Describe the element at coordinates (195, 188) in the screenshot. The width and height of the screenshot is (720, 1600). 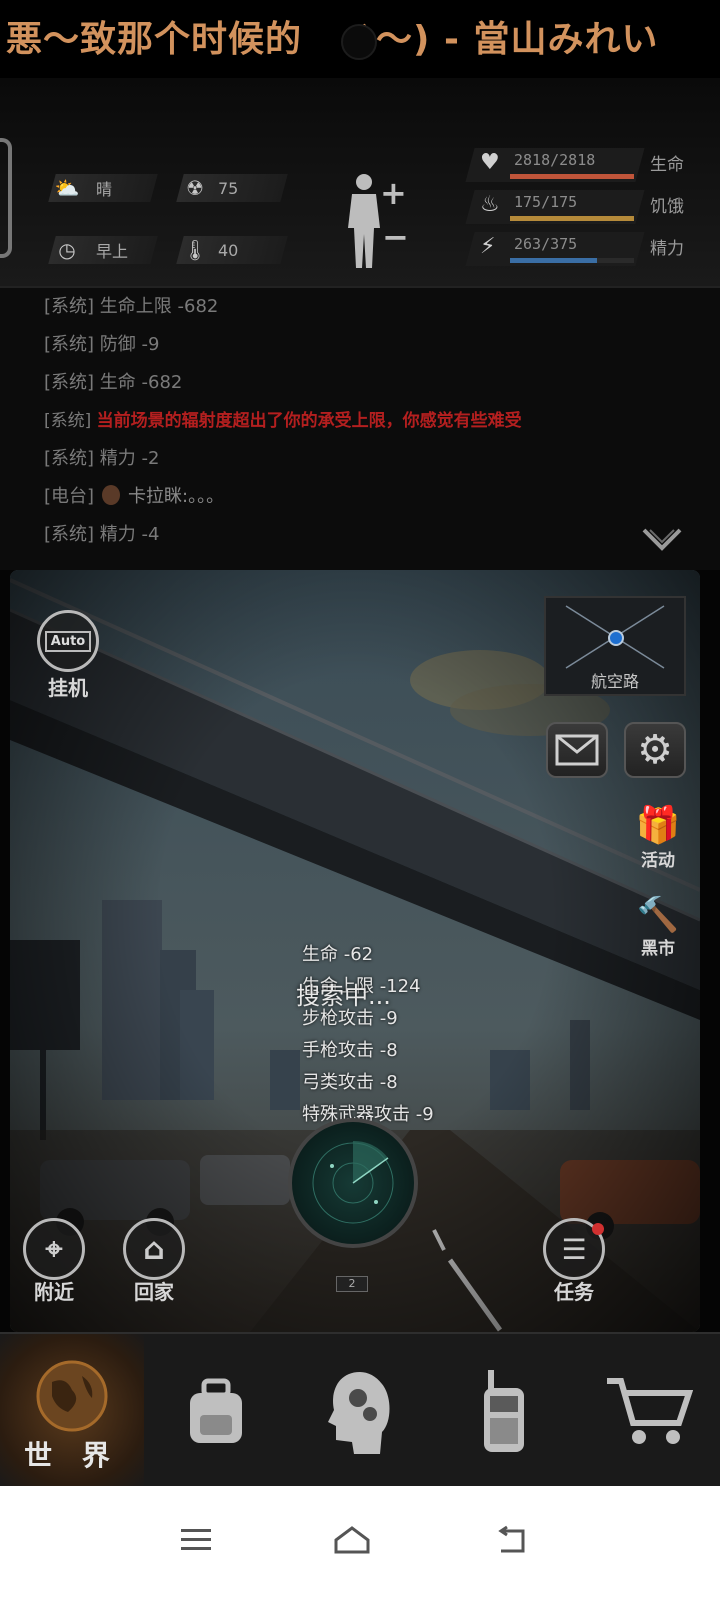
I see `radiation-icon: ☢` at that location.